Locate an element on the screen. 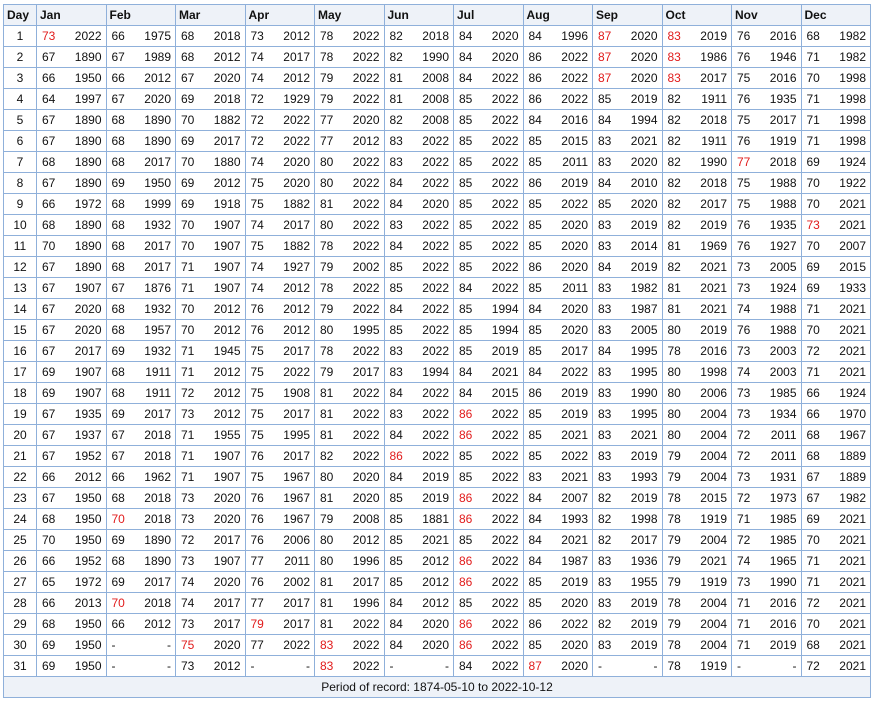 The width and height of the screenshot is (878, 707). record-cell: 68 2018 is located at coordinates (210, 36).